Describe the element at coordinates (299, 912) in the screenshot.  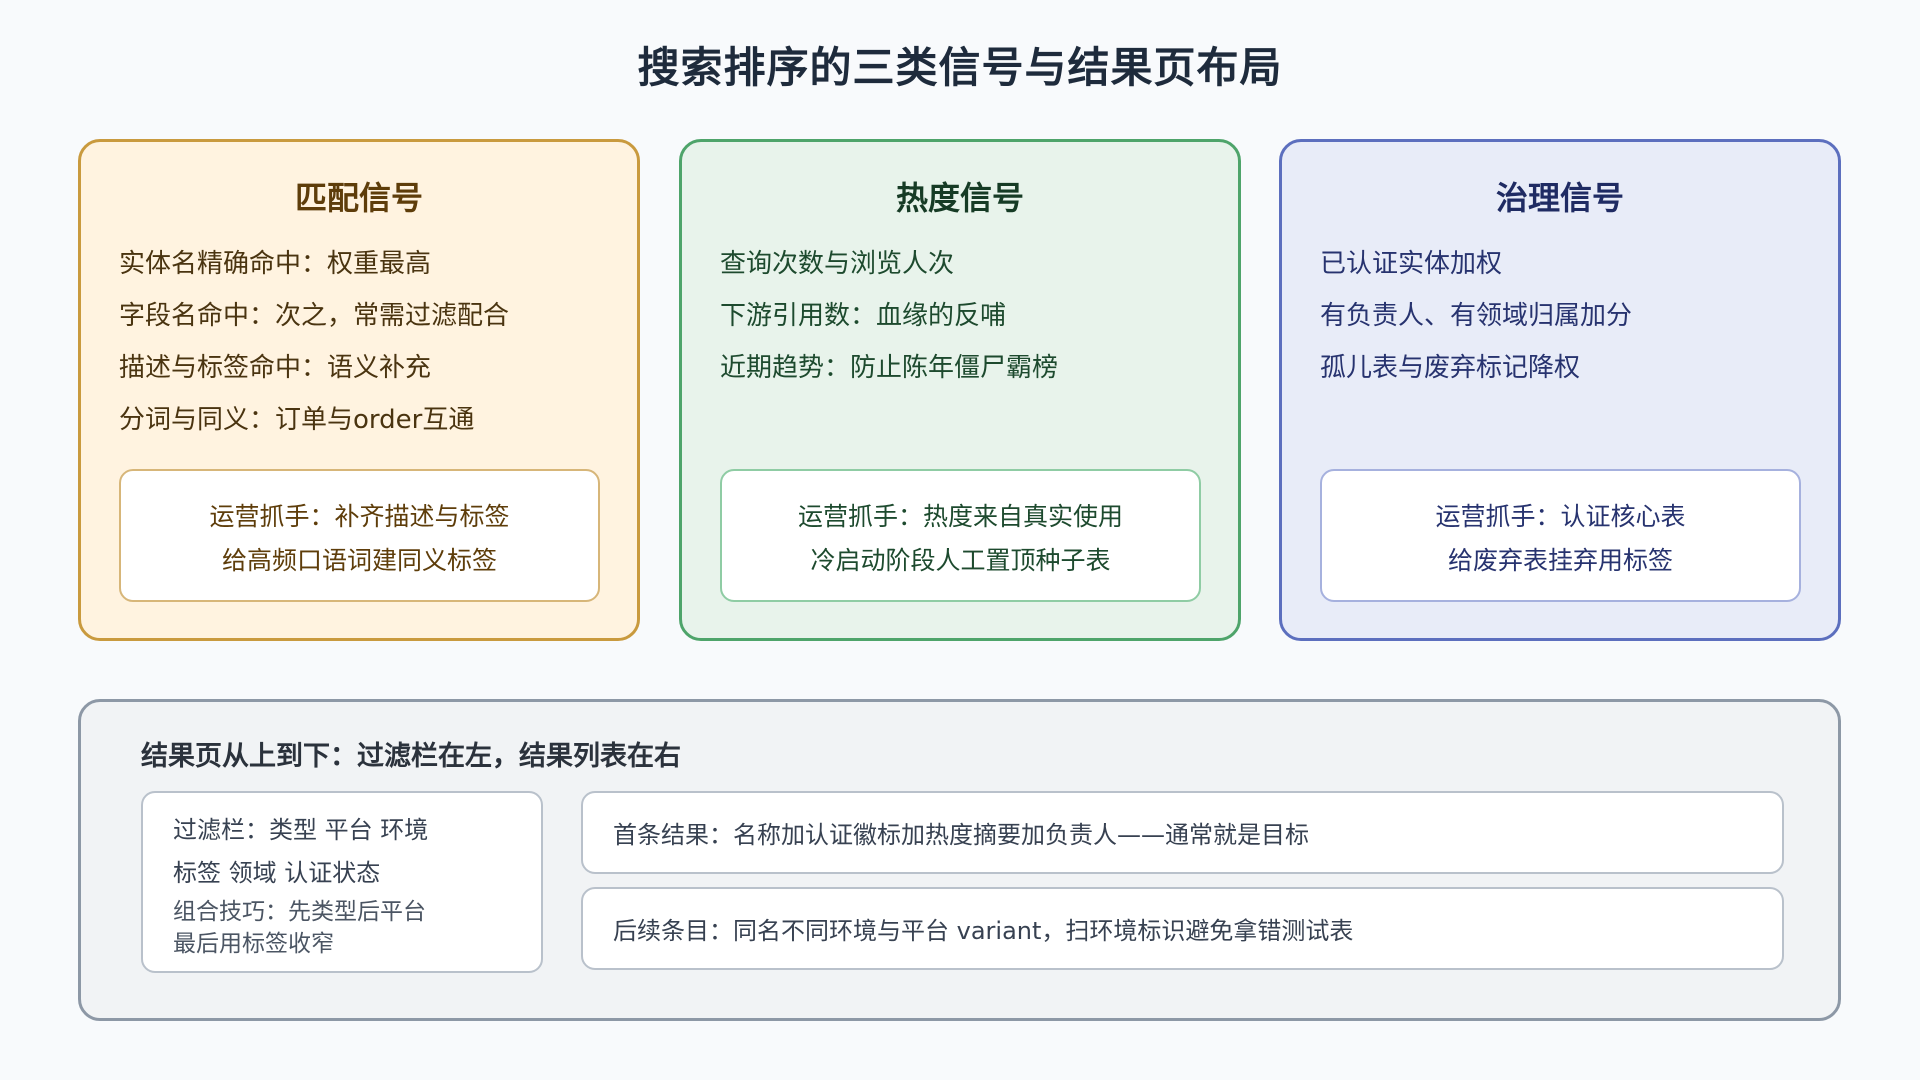
I see `filter-tip-line: 组合技巧：先类型后平台` at that location.